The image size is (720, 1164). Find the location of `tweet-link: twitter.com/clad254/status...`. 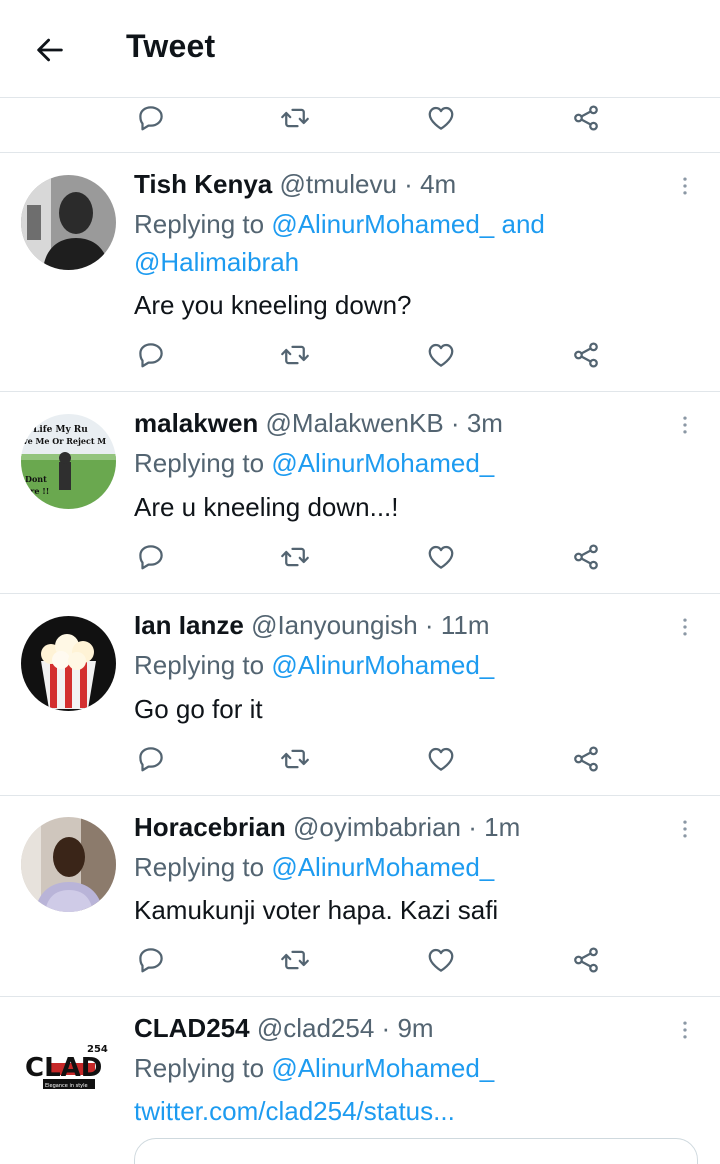

tweet-link: twitter.com/clad254/status... is located at coordinates (294, 1111).